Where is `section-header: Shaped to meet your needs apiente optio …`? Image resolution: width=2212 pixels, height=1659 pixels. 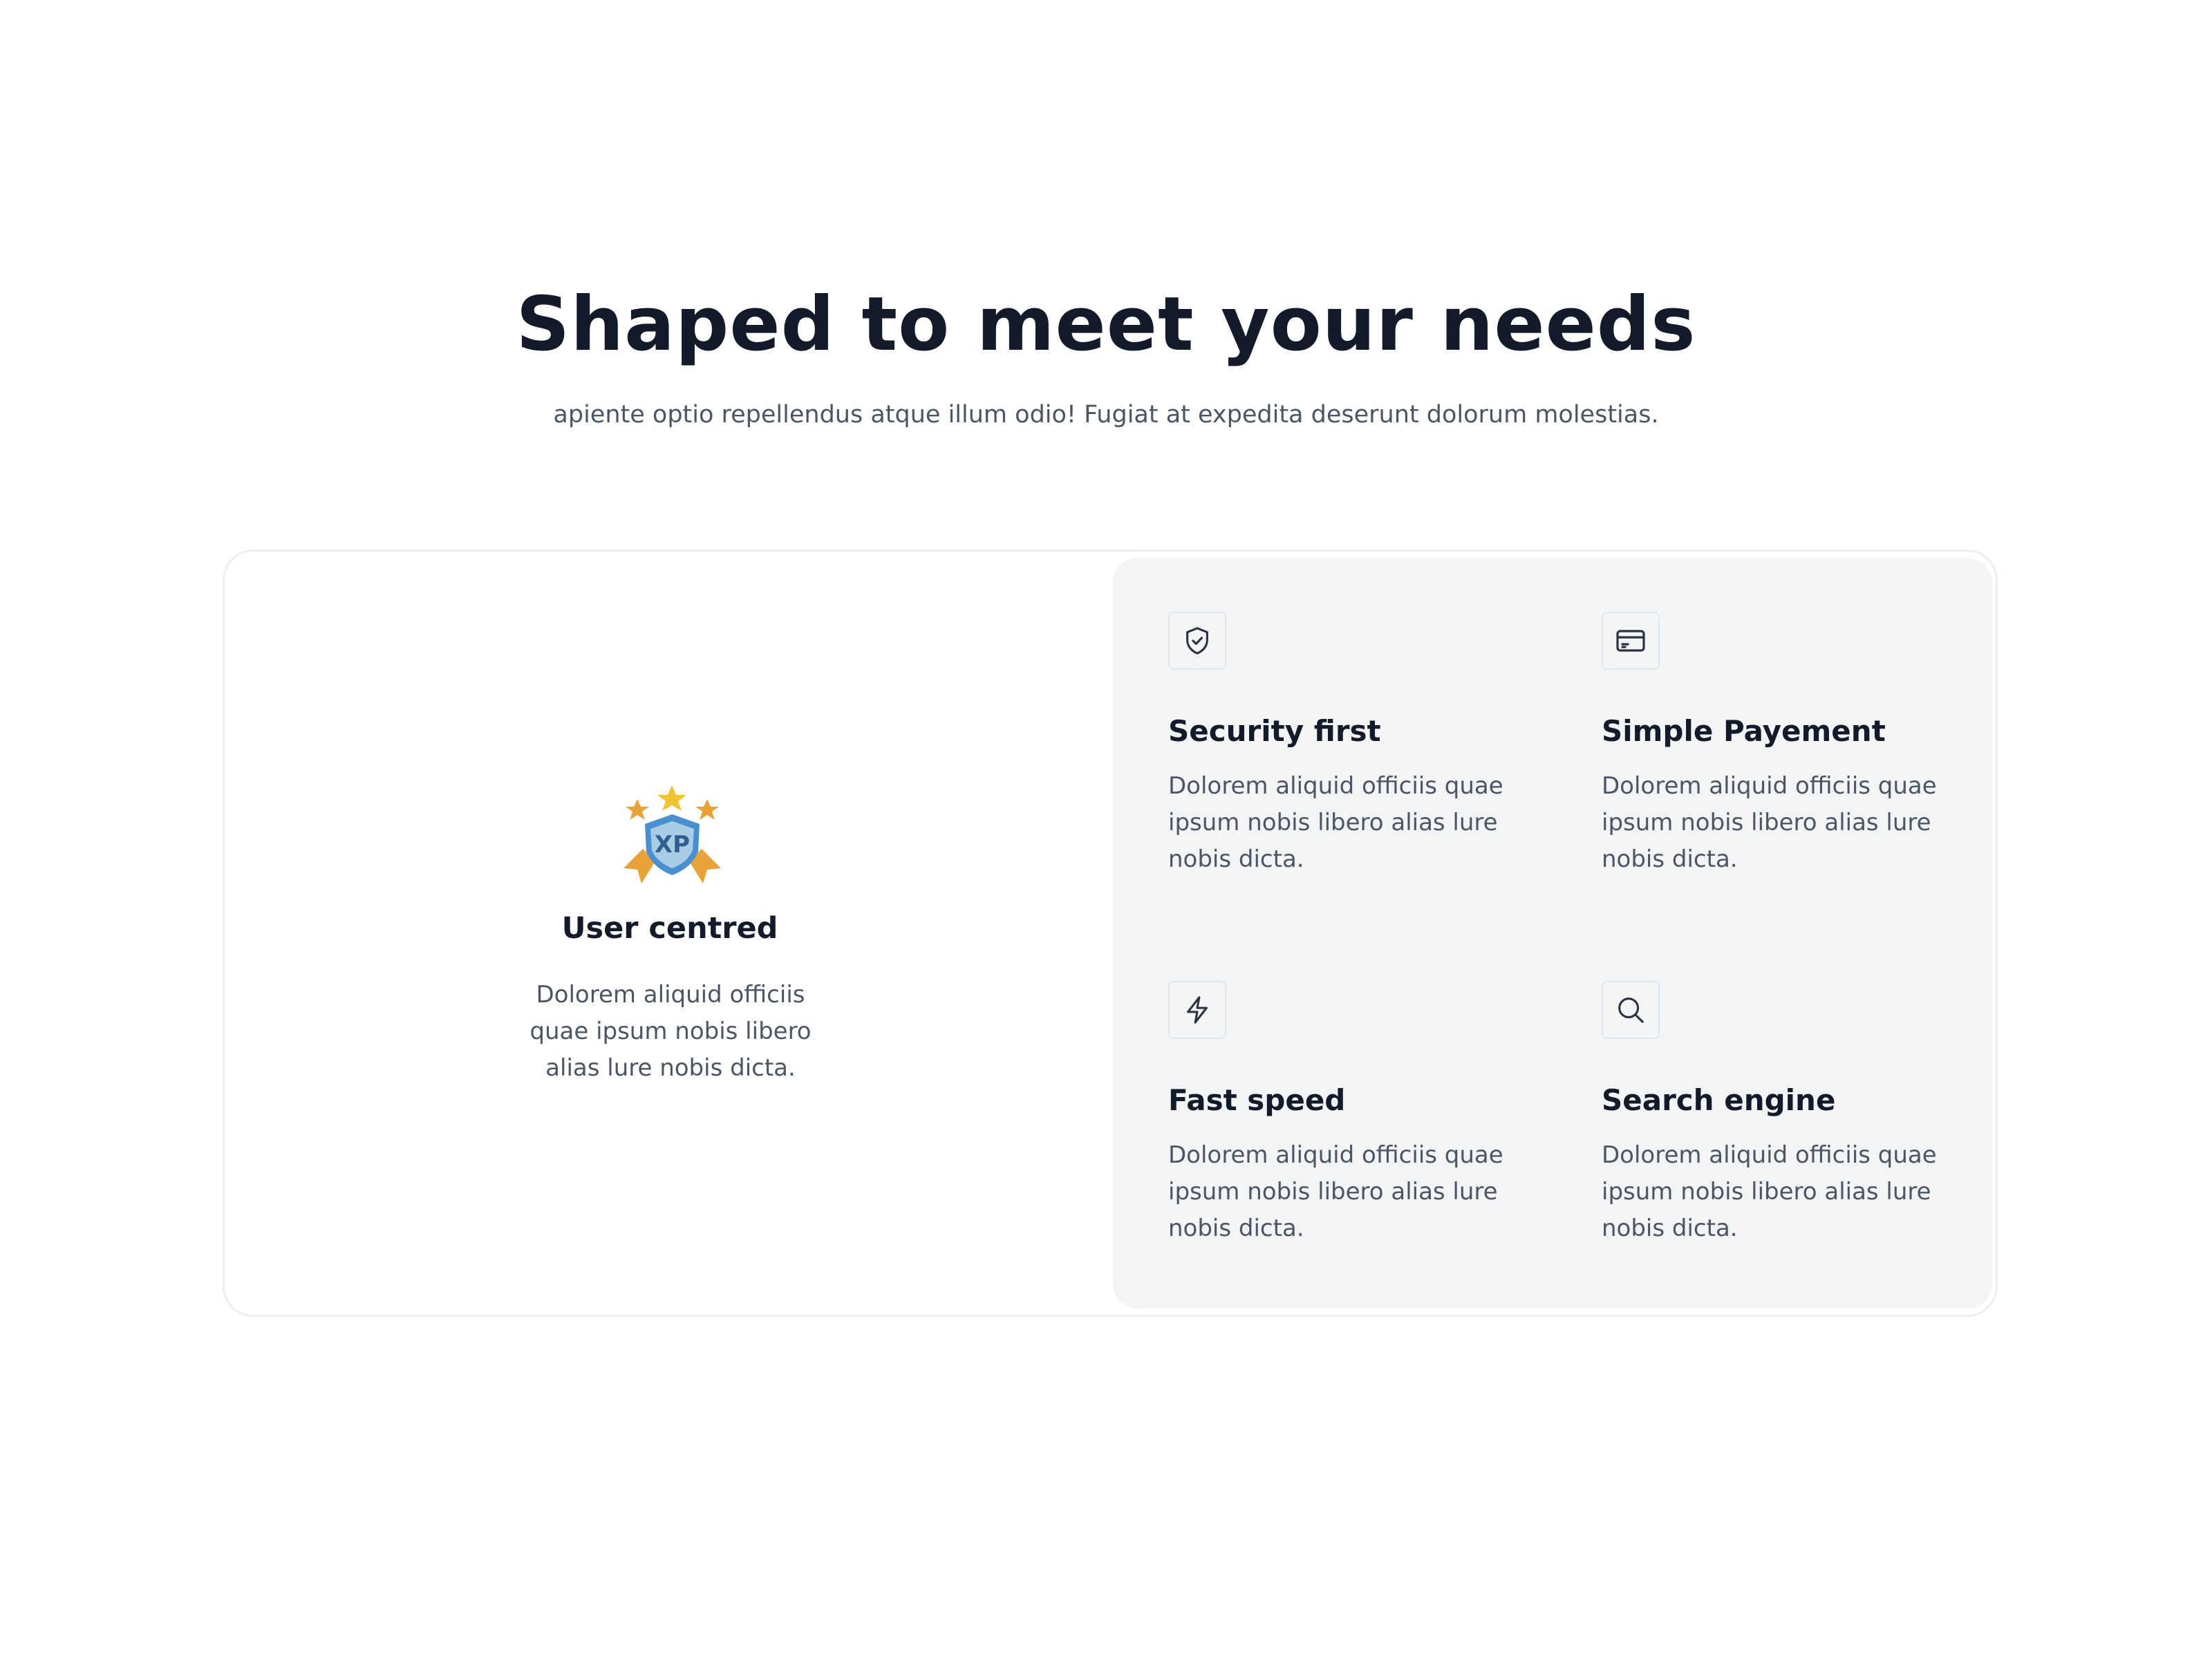
section-header: Shaped to meet your needs apiente optio … is located at coordinates (1106, 354).